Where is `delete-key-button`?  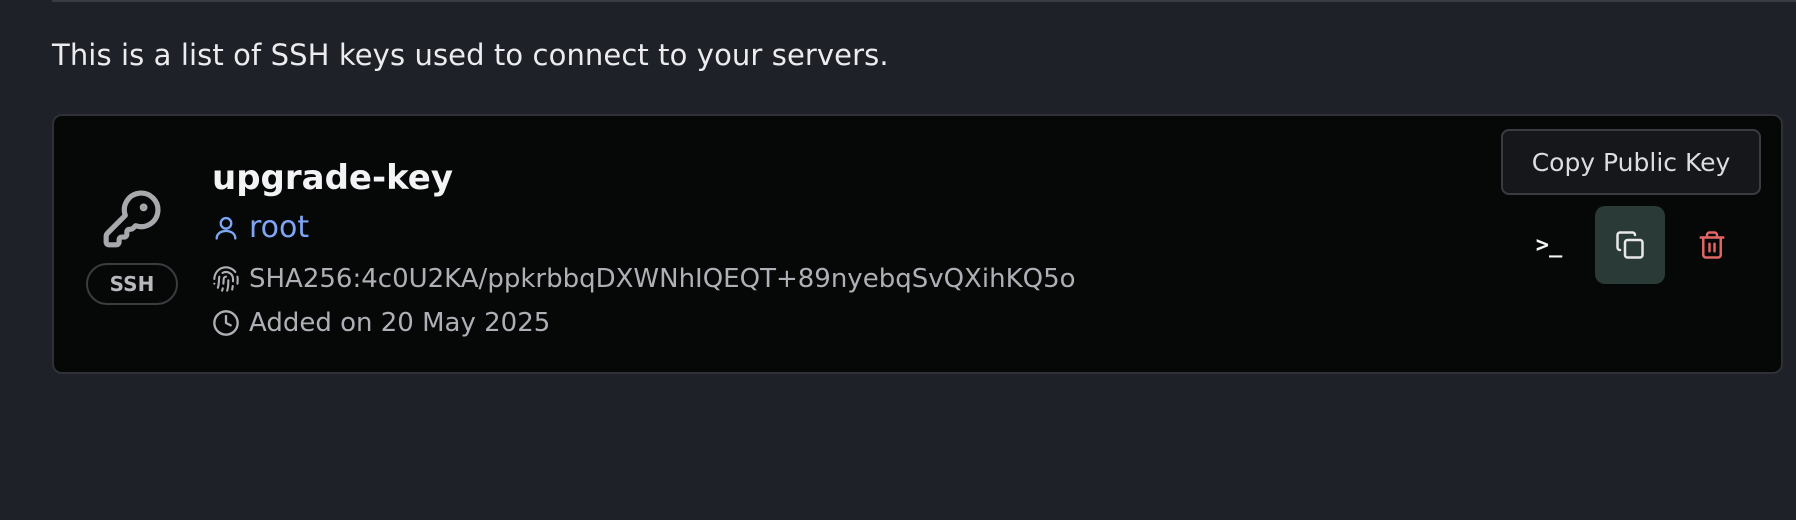 delete-key-button is located at coordinates (1712, 245).